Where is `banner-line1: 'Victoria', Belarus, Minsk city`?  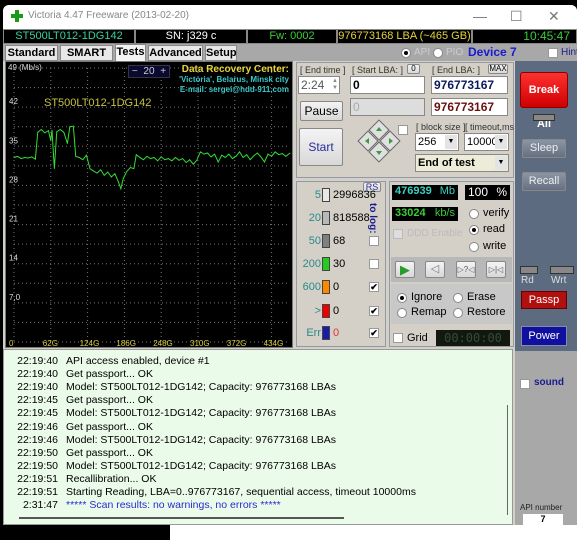
banner-line1: 'Victoria', Belarus, Minsk city is located at coordinates (234, 79).